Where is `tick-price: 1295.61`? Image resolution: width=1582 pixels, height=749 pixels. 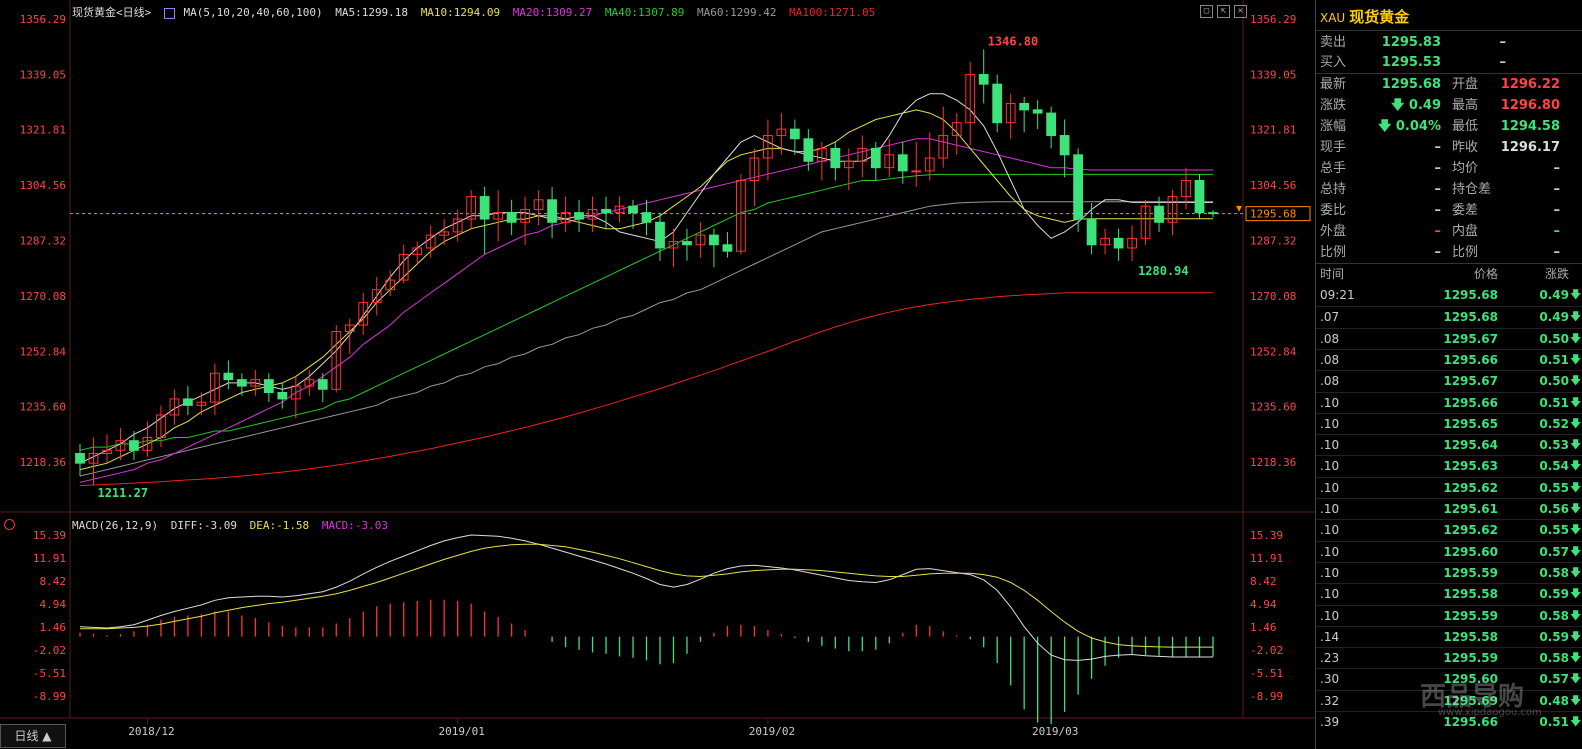
tick-price: 1295.61 is located at coordinates (1470, 509).